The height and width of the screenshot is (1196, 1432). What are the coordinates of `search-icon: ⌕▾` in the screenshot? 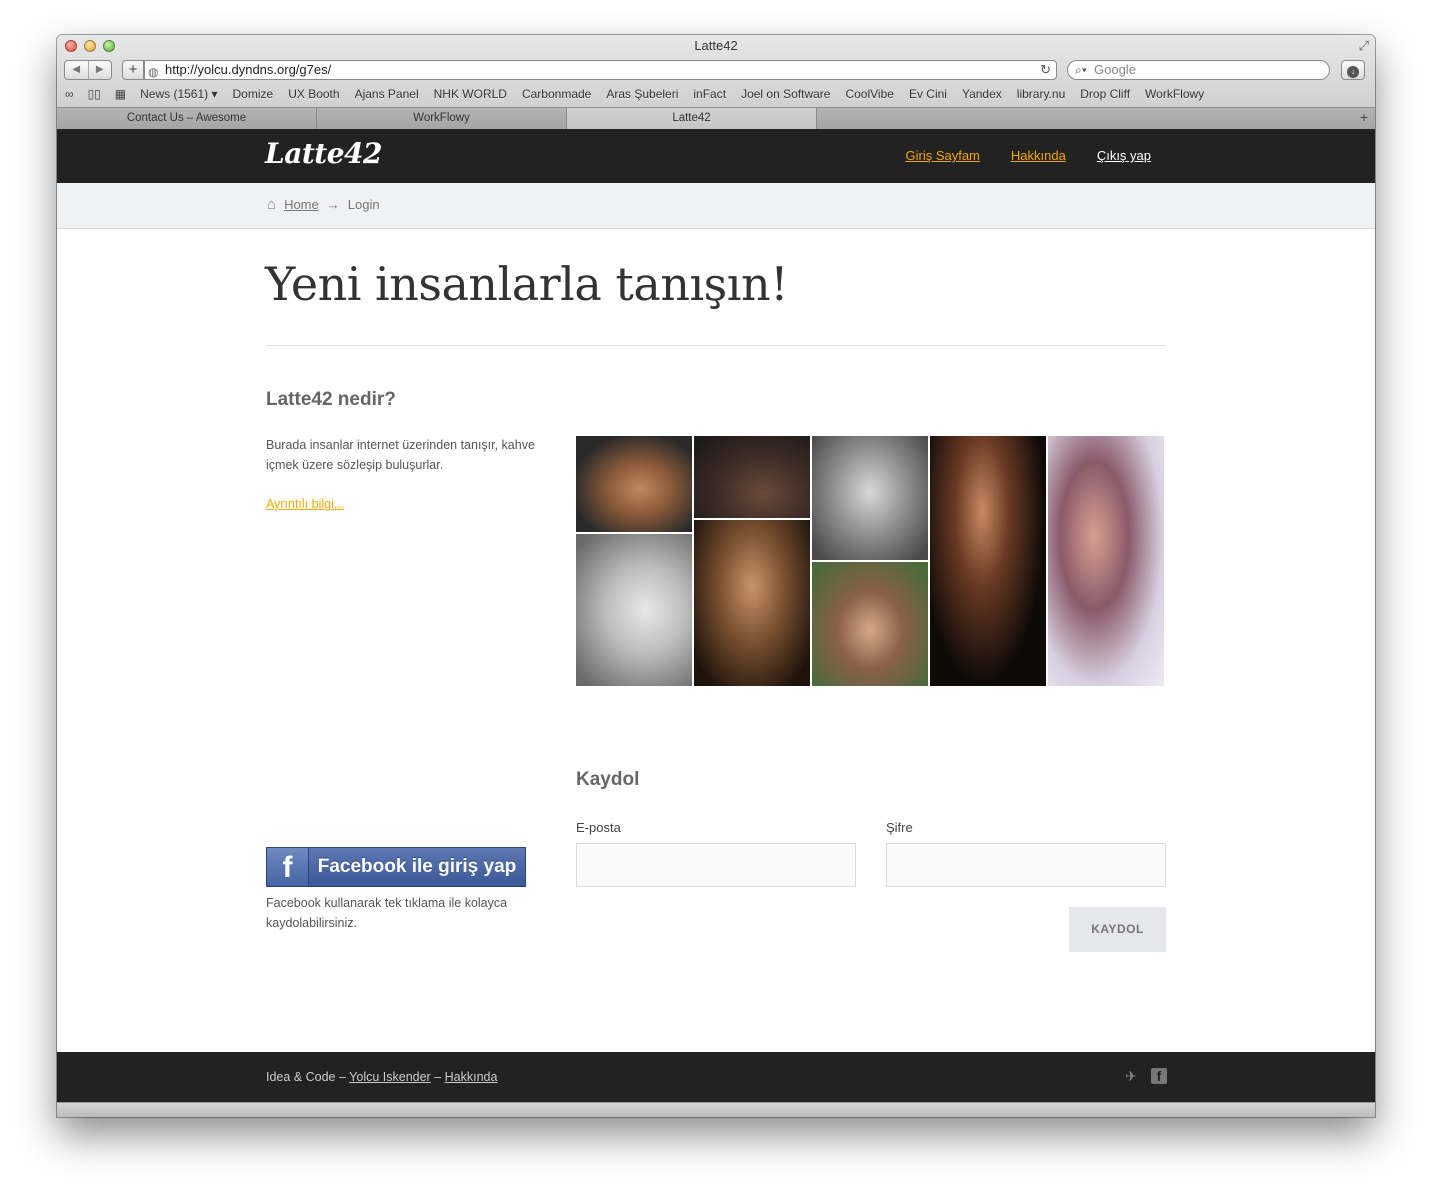 It's located at (1081, 70).